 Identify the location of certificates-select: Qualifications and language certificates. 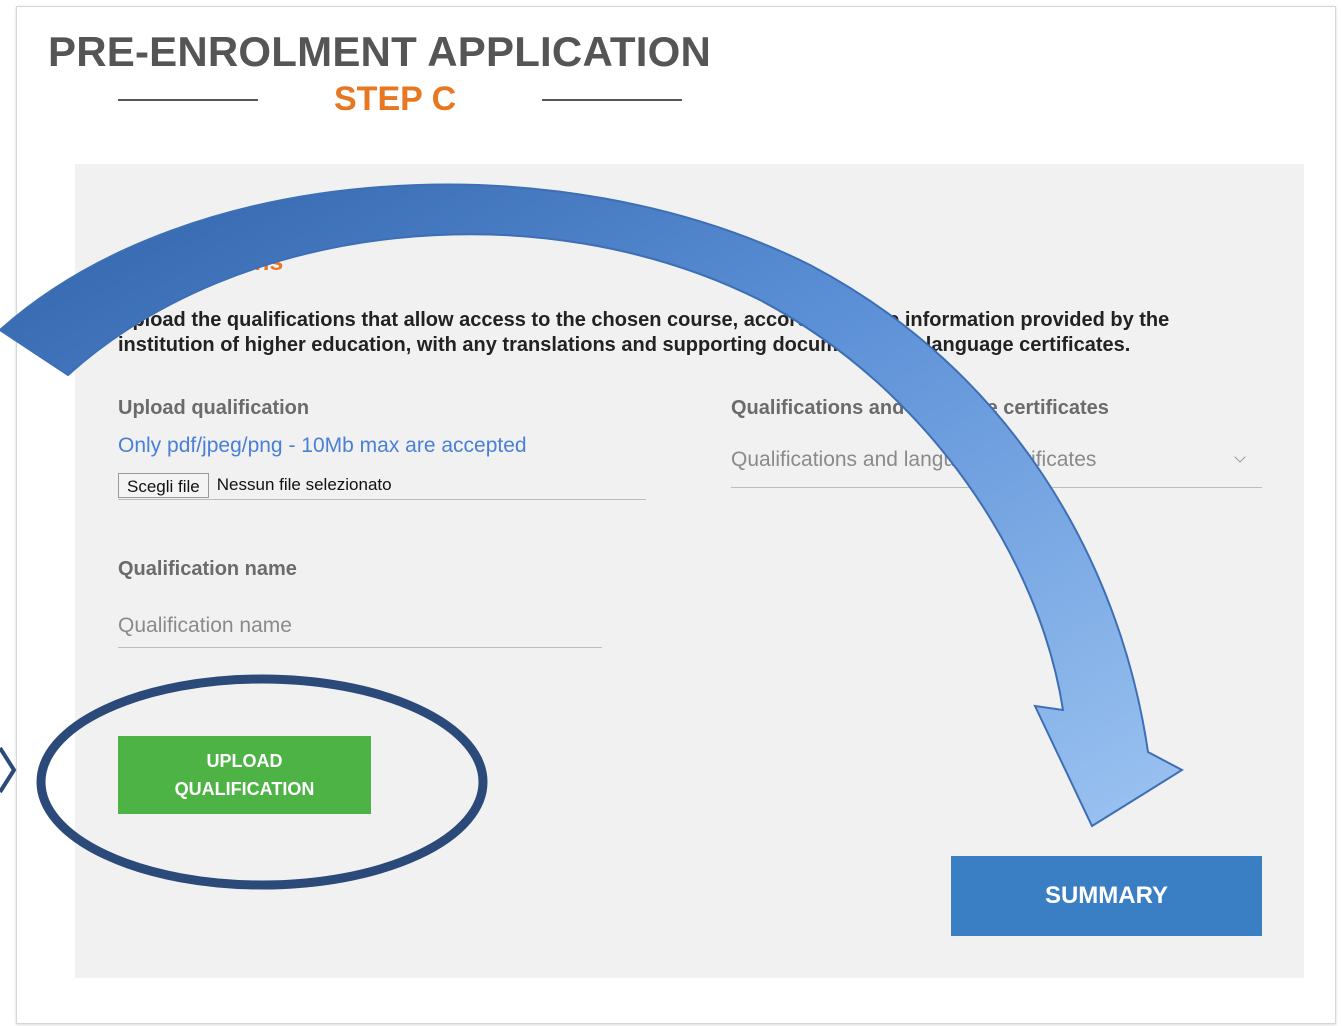
(996, 466).